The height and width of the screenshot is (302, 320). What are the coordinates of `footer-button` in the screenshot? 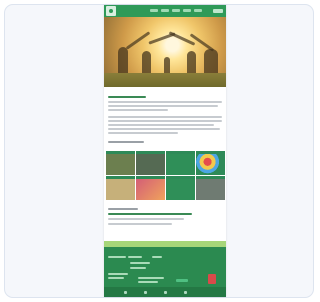 It's located at (182, 280).